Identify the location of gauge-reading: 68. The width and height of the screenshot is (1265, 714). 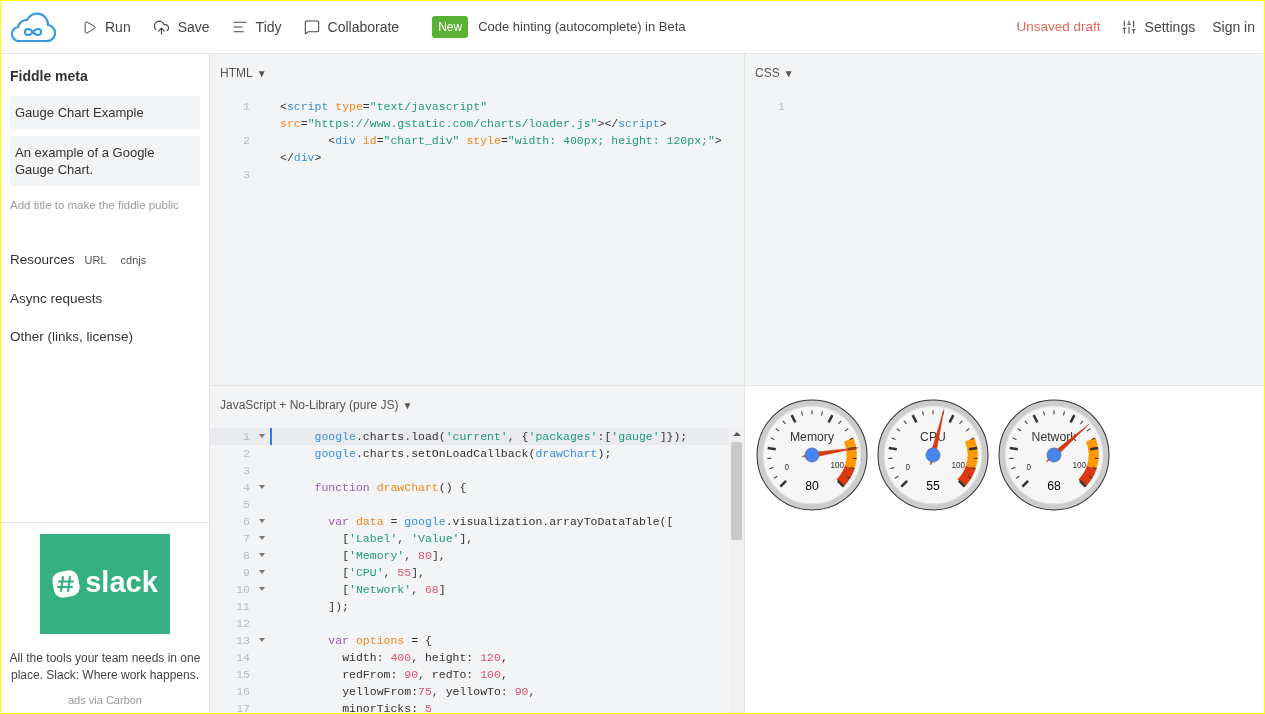
(1054, 485).